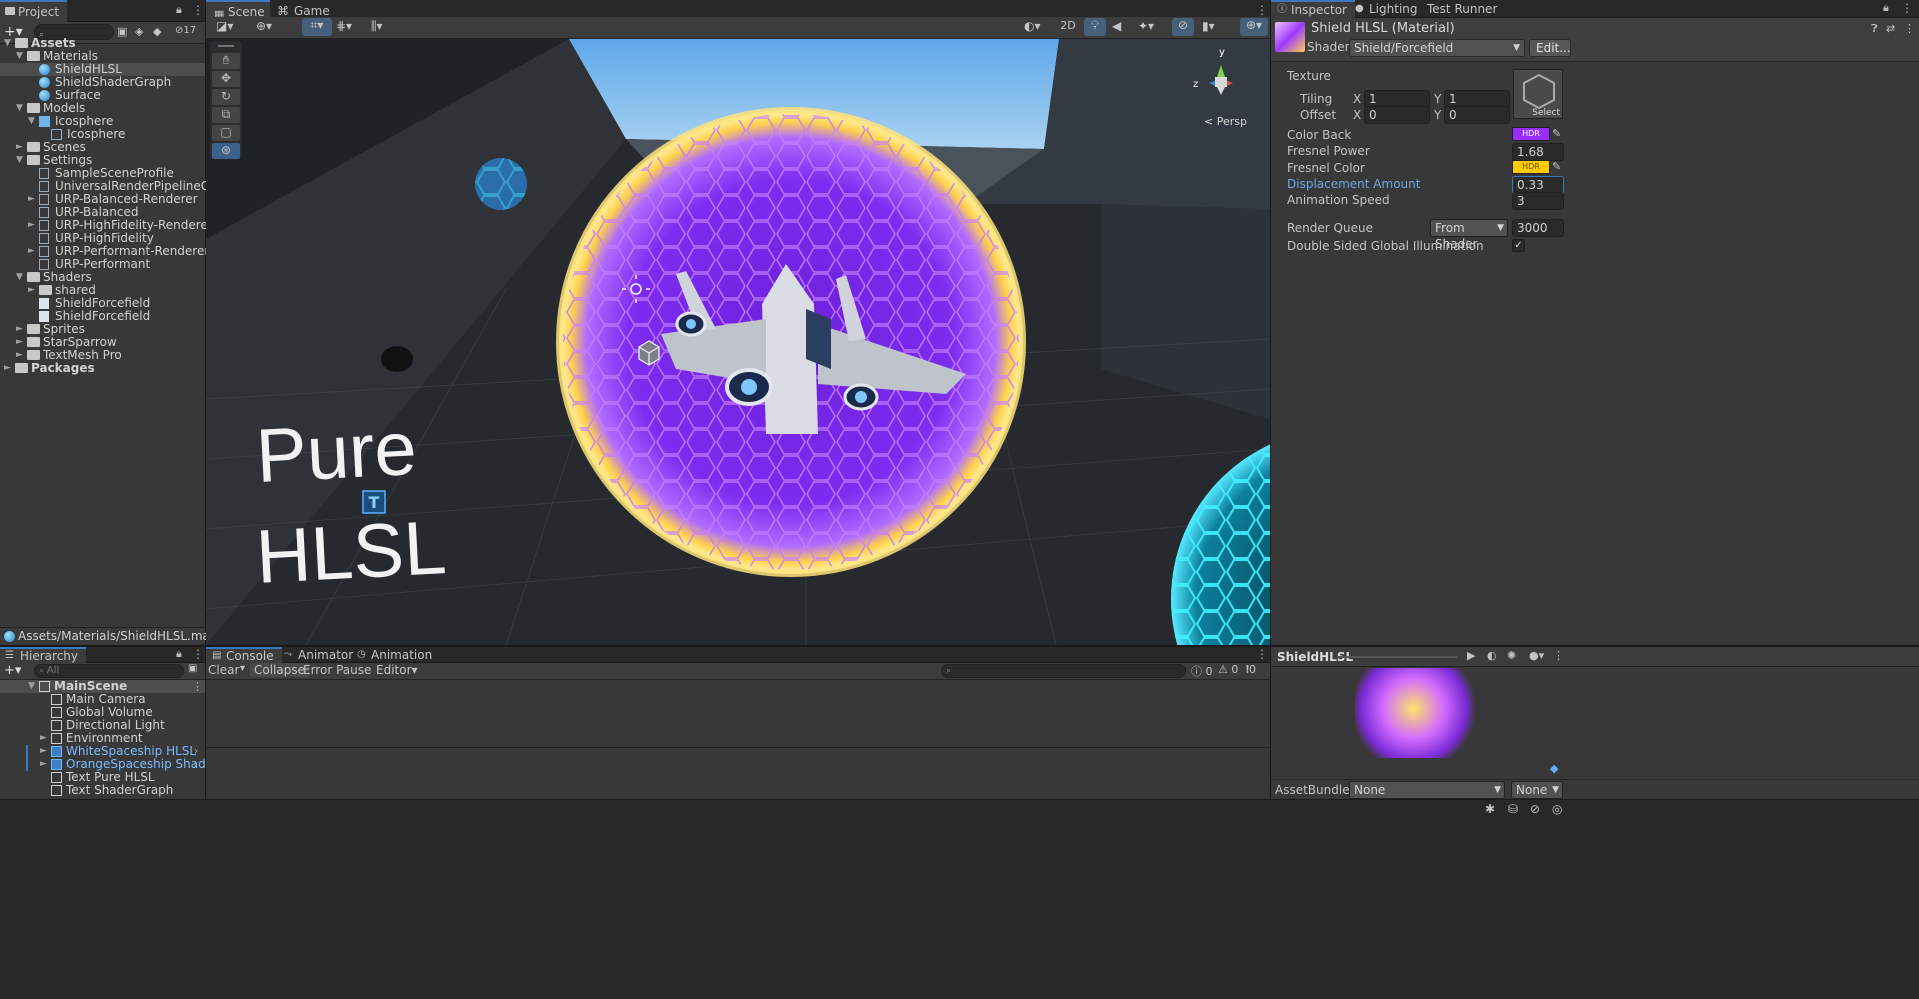 Image resolution: width=1919 pixels, height=999 pixels. What do you see at coordinates (319, 655) in the screenshot?
I see `tab-animator: ⤳ Animator` at bounding box center [319, 655].